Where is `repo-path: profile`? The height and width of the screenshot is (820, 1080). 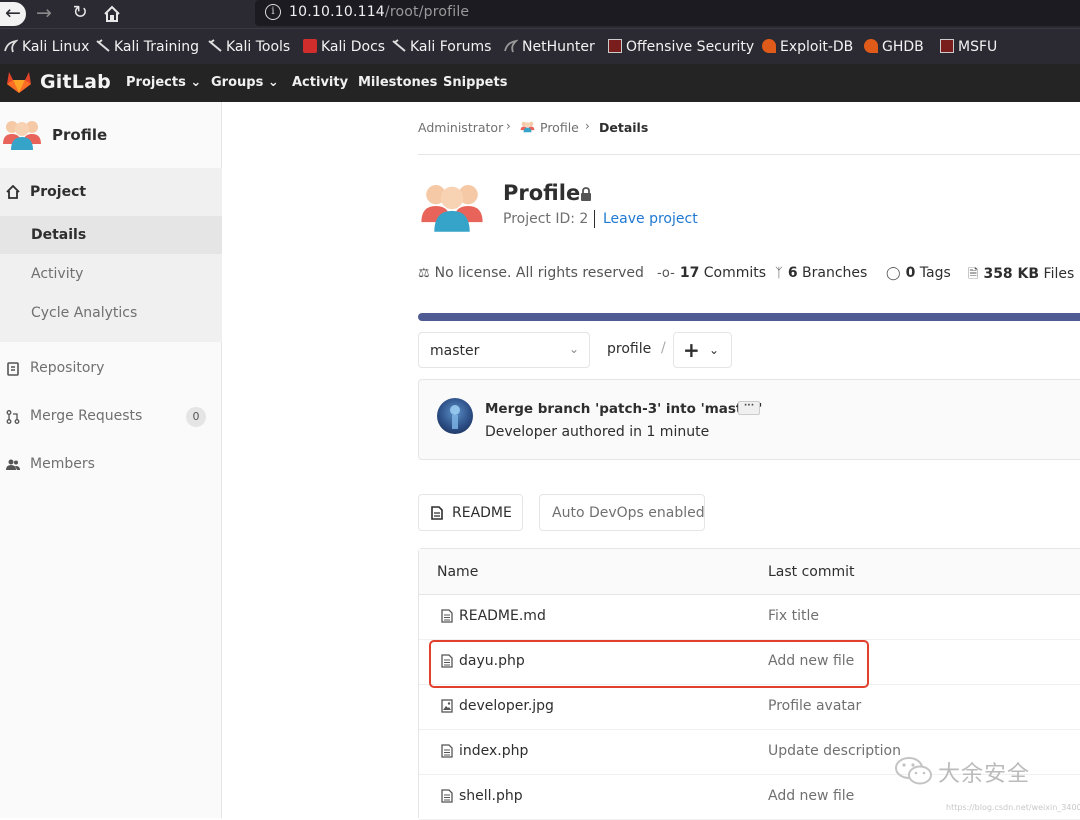 repo-path: profile is located at coordinates (629, 349).